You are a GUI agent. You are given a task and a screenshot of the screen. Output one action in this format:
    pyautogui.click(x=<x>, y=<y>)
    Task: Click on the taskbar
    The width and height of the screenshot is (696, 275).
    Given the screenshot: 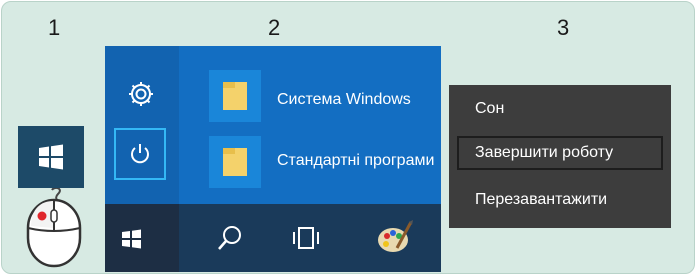 What is the action you would take?
    pyautogui.click(x=273, y=238)
    